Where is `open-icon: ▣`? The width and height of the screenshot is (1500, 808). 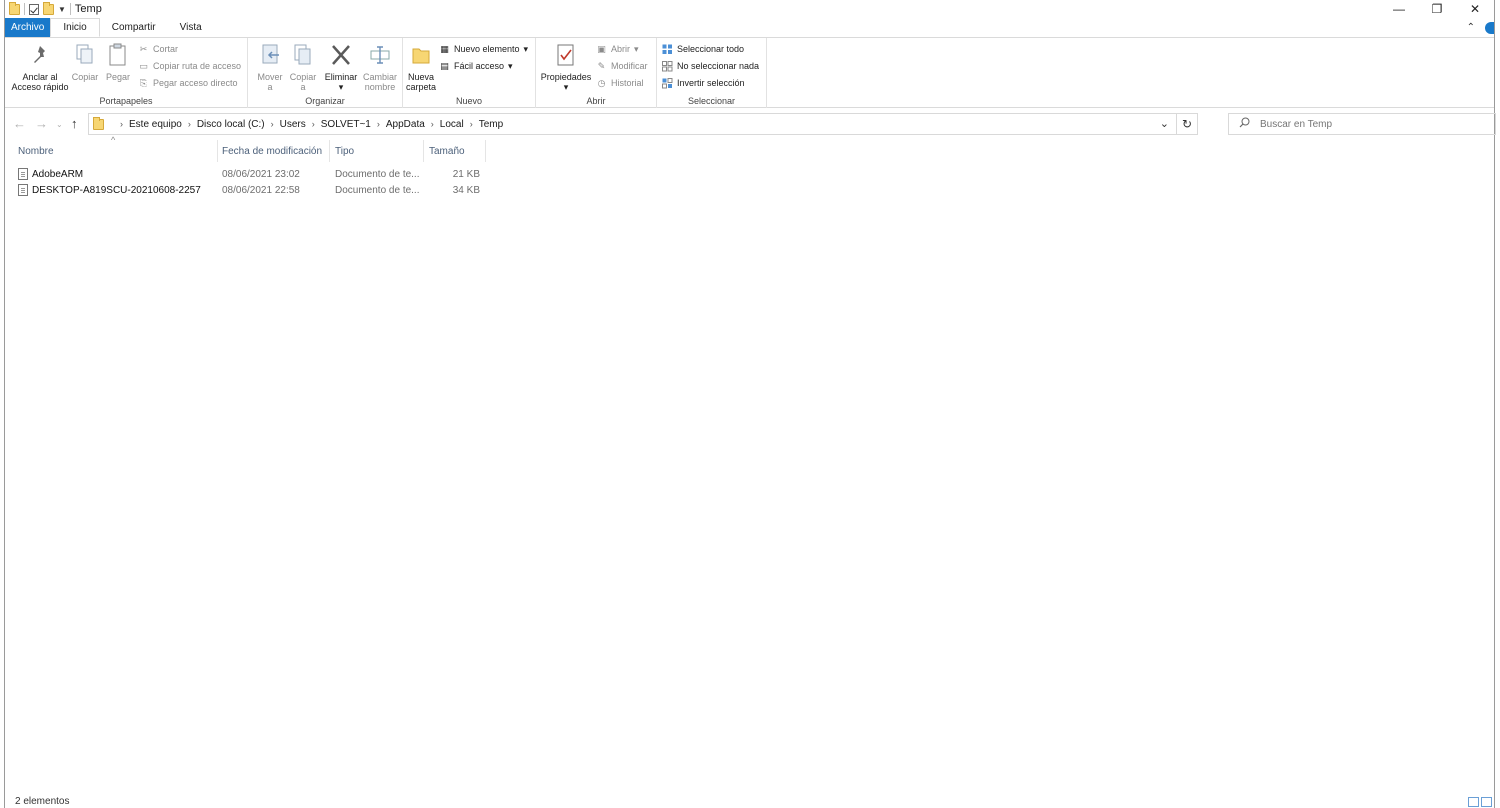 open-icon: ▣ is located at coordinates (601, 48).